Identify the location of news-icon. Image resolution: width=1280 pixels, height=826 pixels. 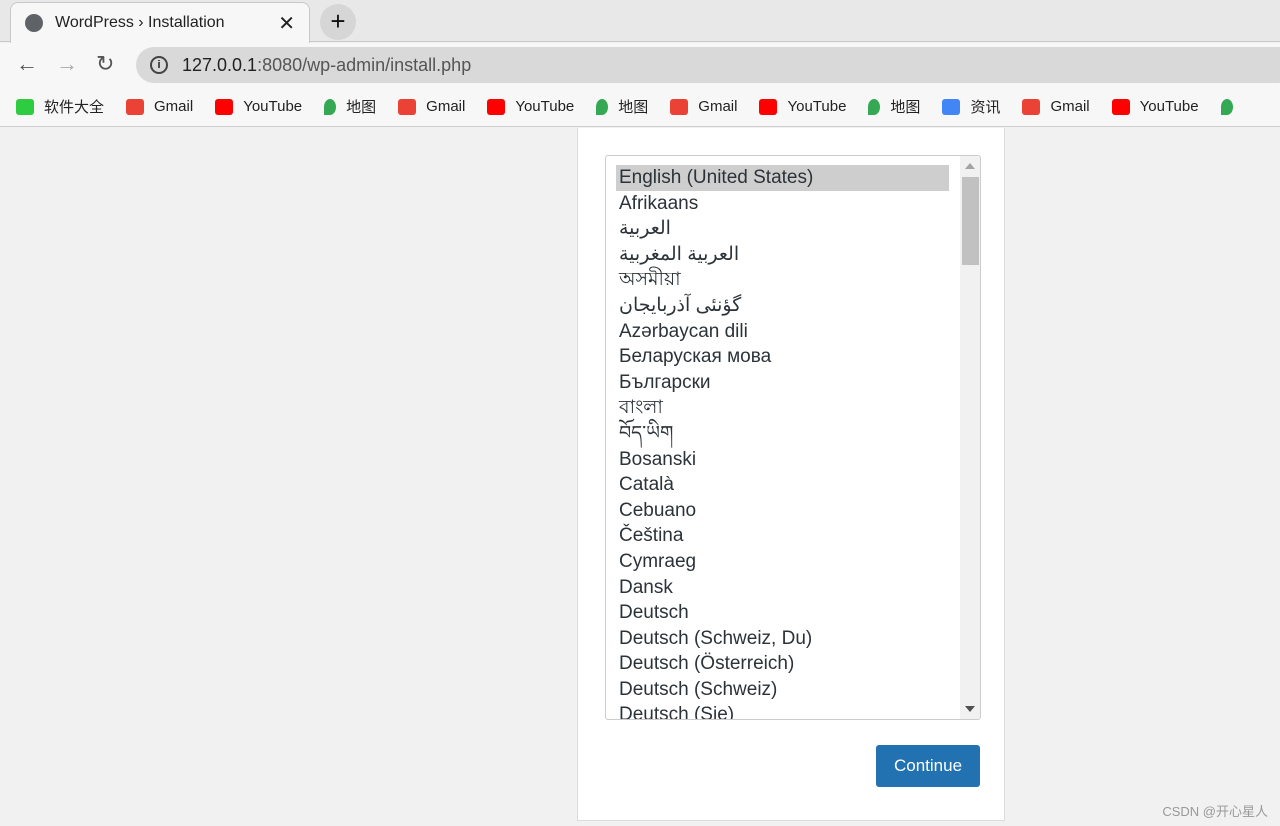
(951, 106).